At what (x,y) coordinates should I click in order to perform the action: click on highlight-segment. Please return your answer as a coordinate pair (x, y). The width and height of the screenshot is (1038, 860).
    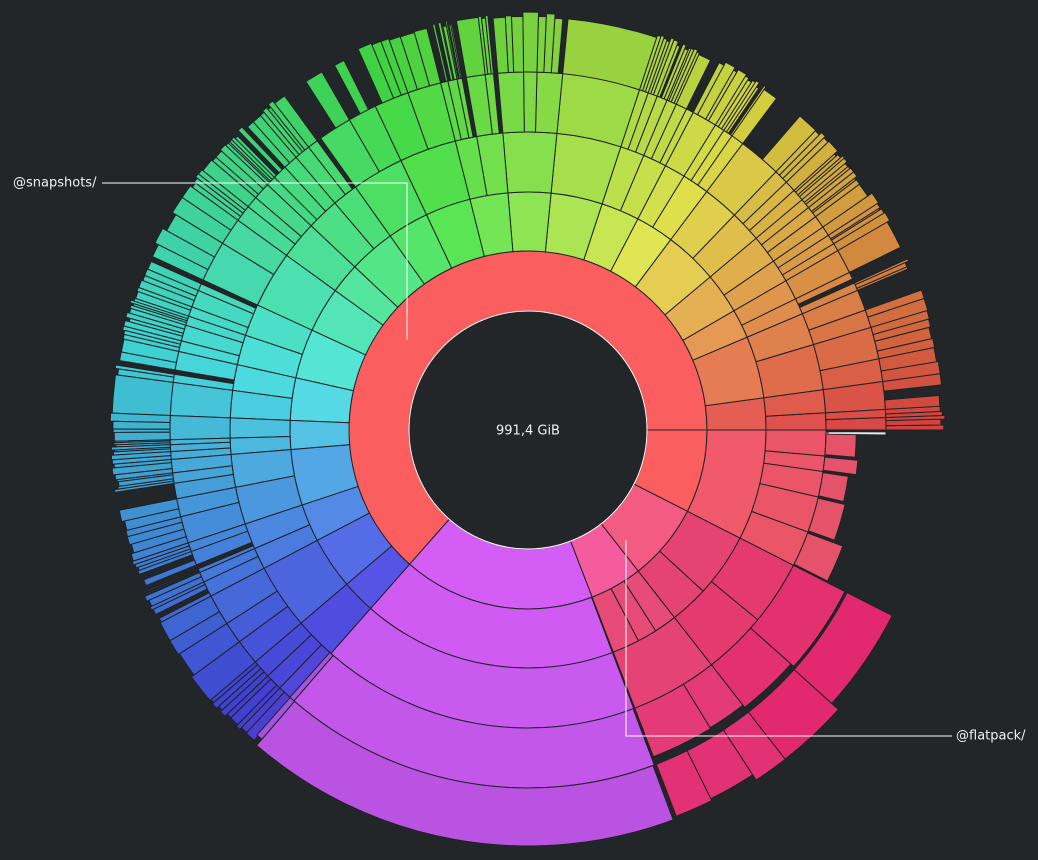
    Looking at the image, I should click on (857, 433).